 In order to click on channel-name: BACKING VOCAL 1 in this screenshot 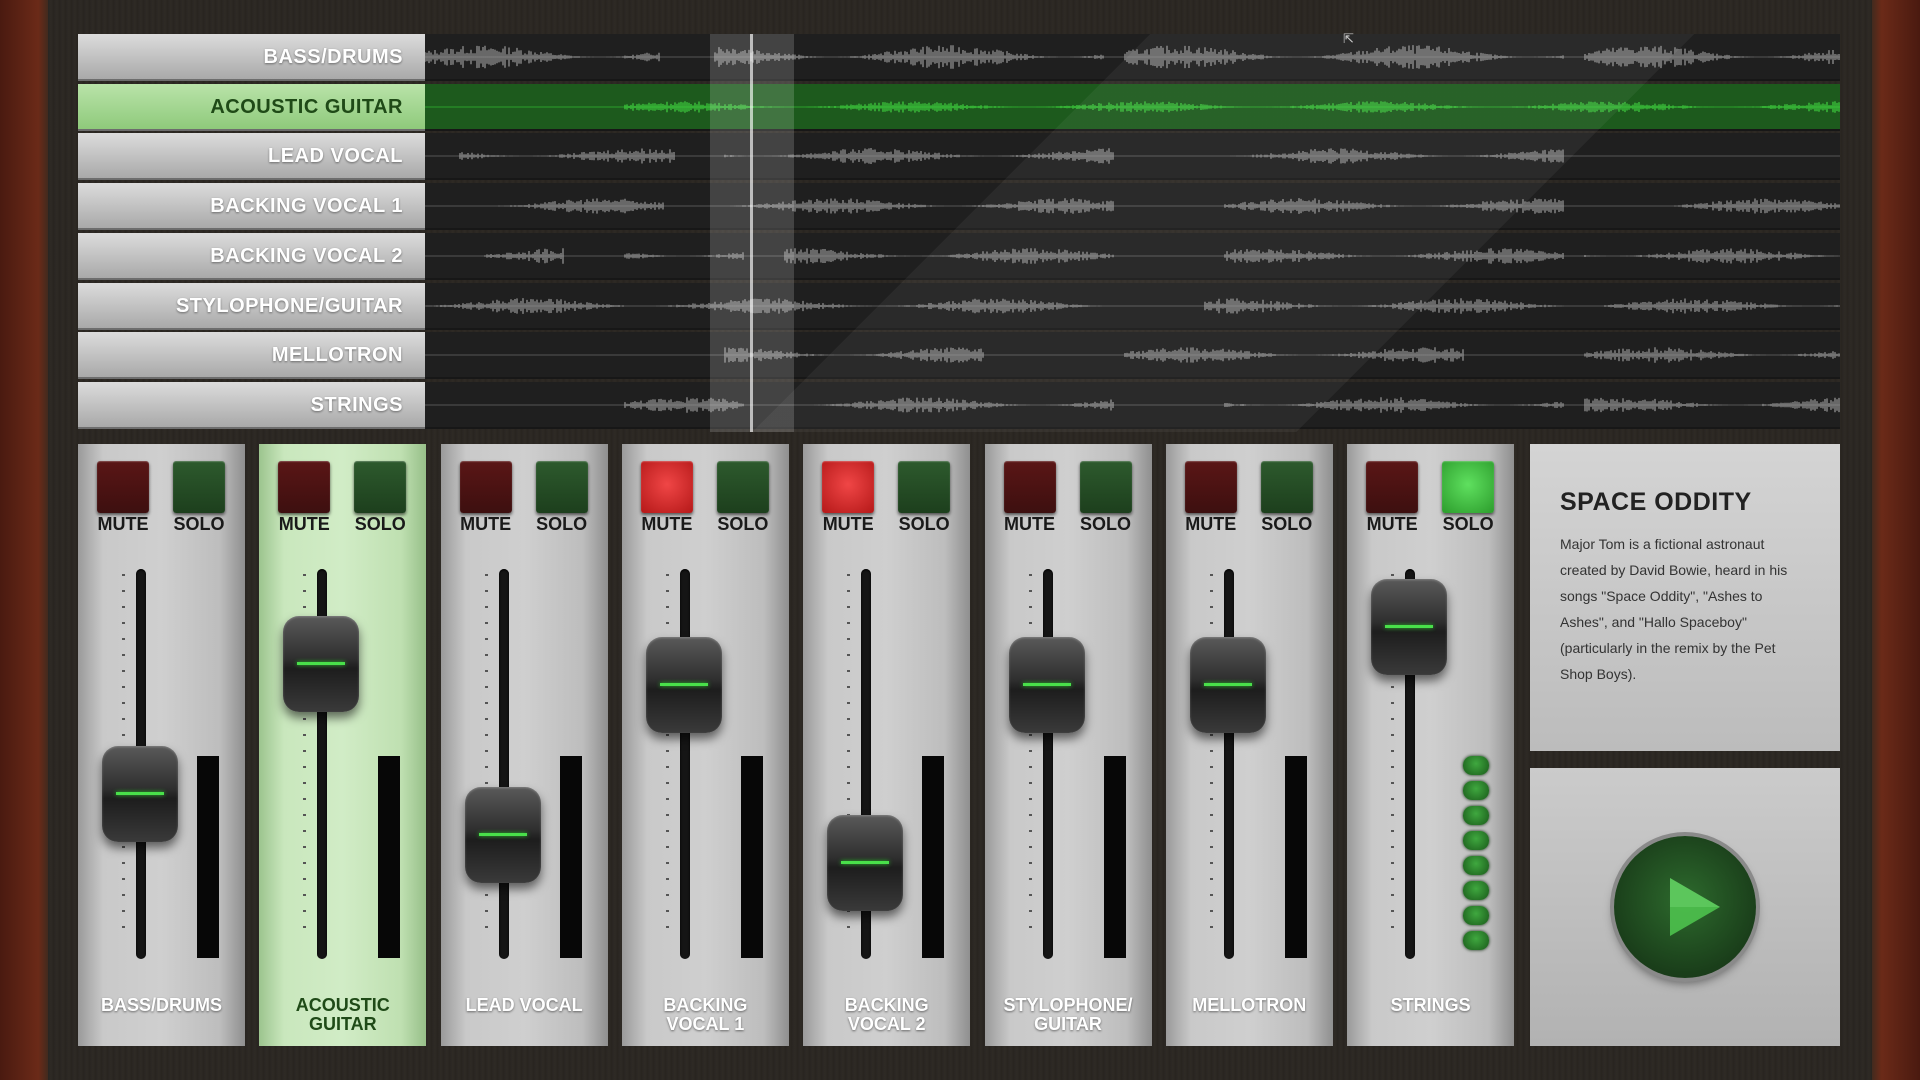, I will do `click(705, 1015)`.